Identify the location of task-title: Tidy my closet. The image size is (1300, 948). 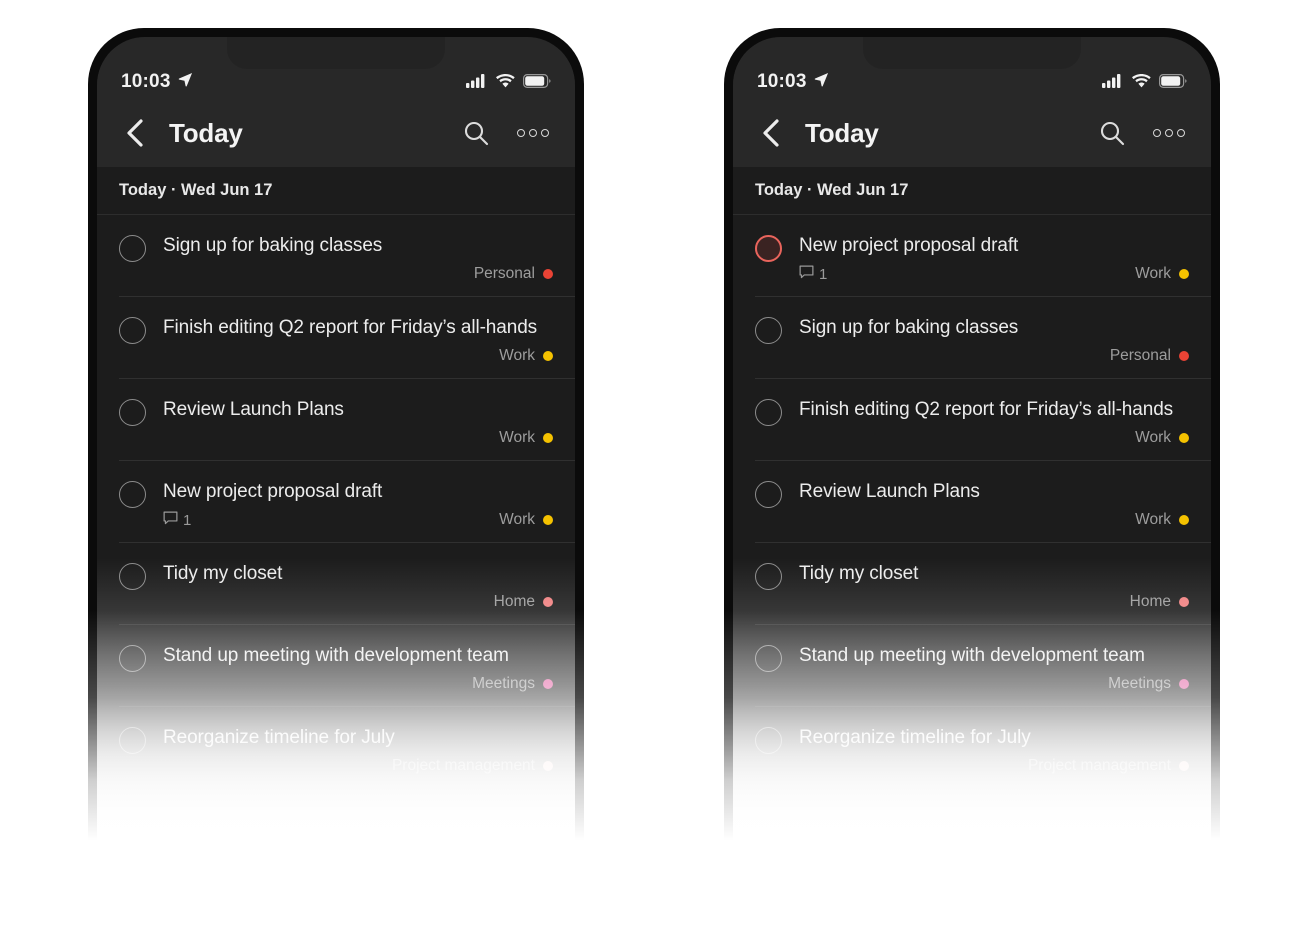
(859, 573).